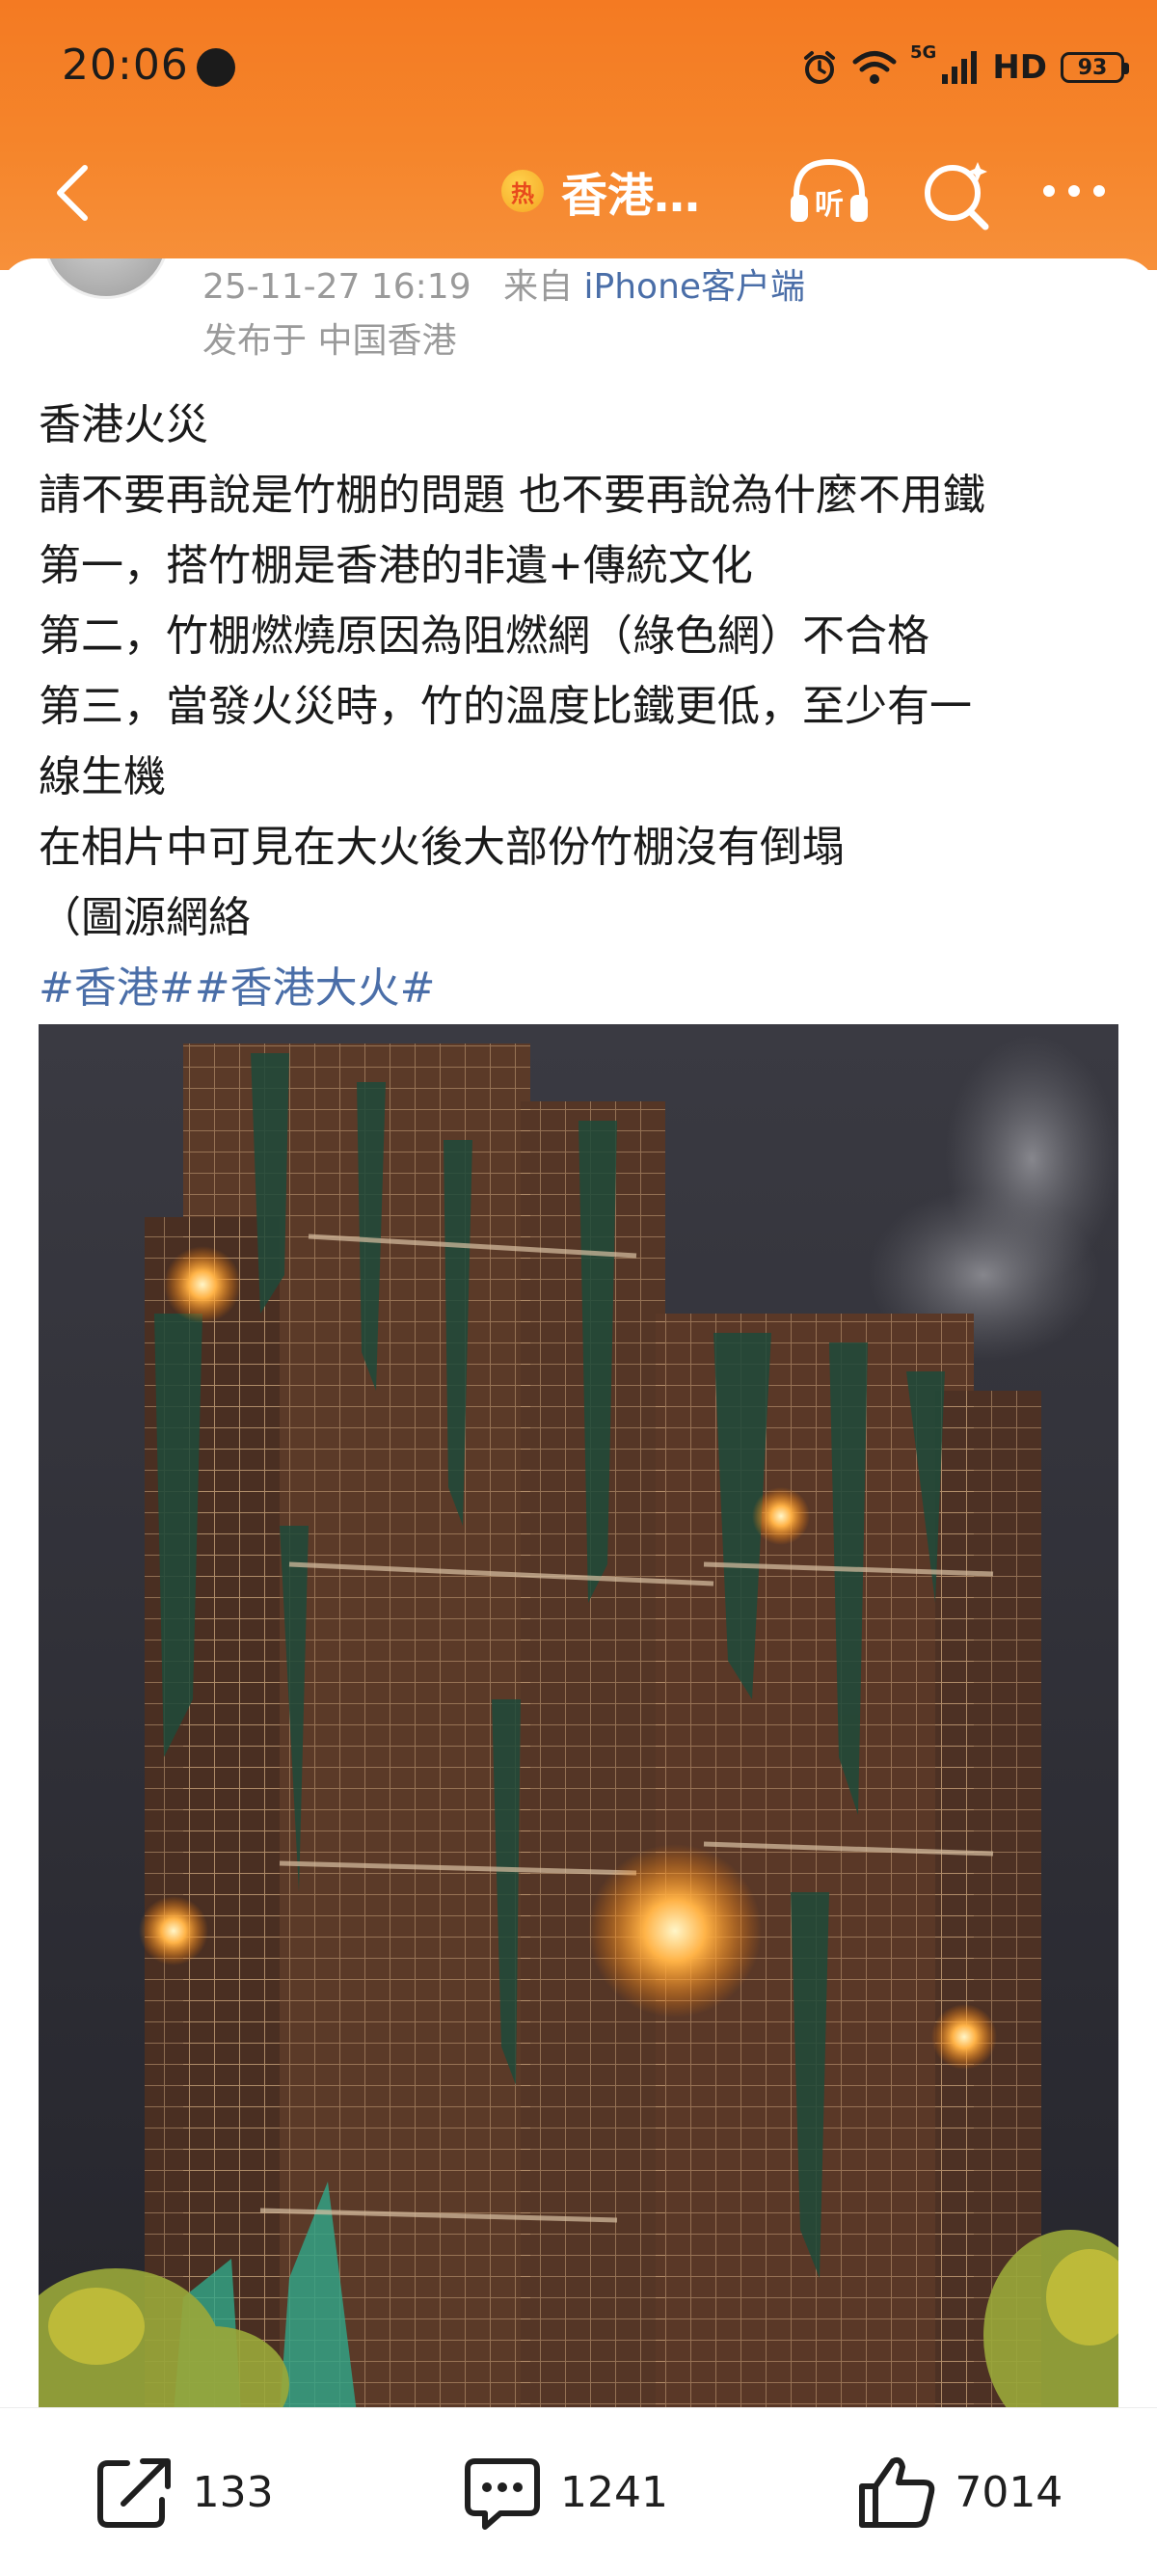 Image resolution: width=1157 pixels, height=2576 pixels. I want to click on wifi-icon, so click(874, 67).